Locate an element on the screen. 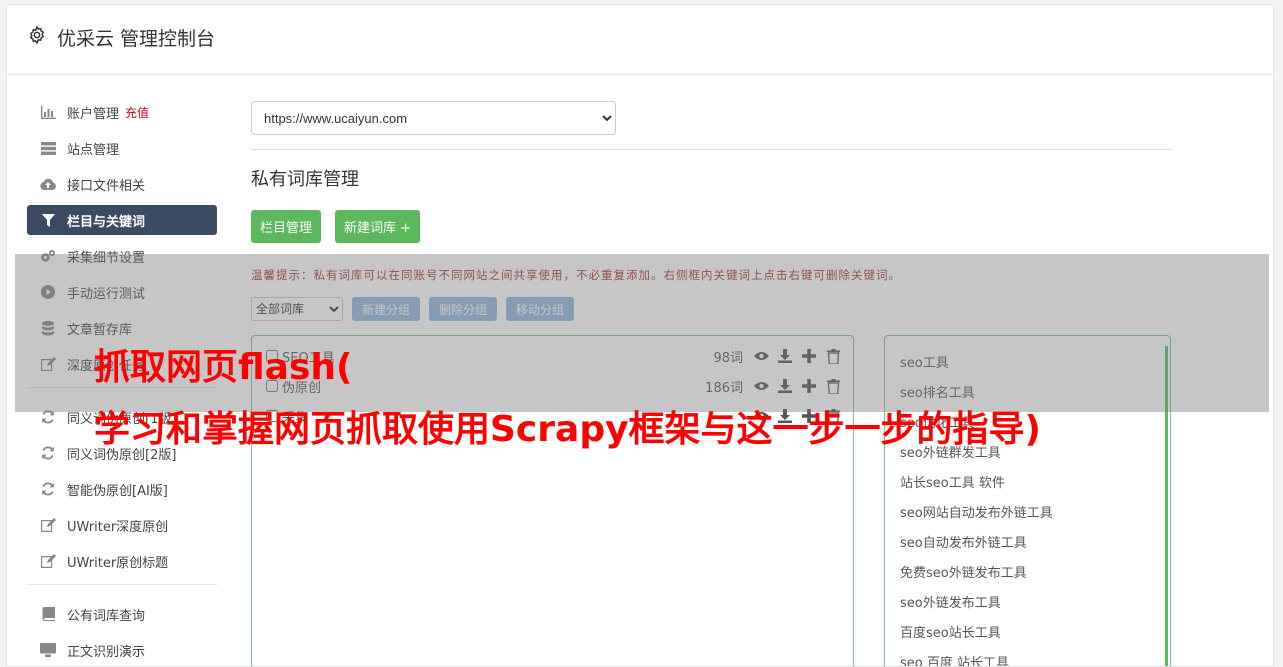  overlay-title-line1: 抓取网页flash( is located at coordinates (223, 367).